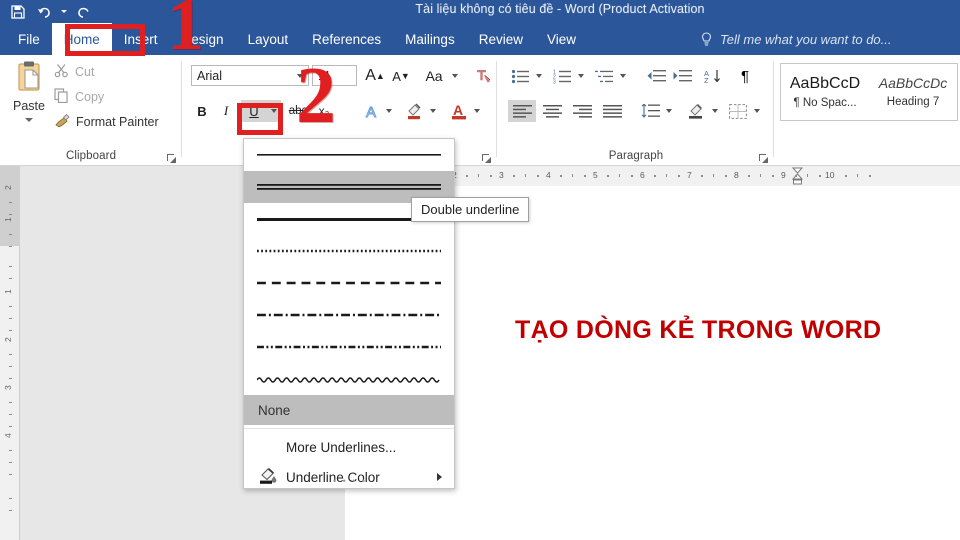 The height and width of the screenshot is (540, 960). What do you see at coordinates (636, 156) in the screenshot?
I see `paragraph-group-label: Paragraph` at bounding box center [636, 156].